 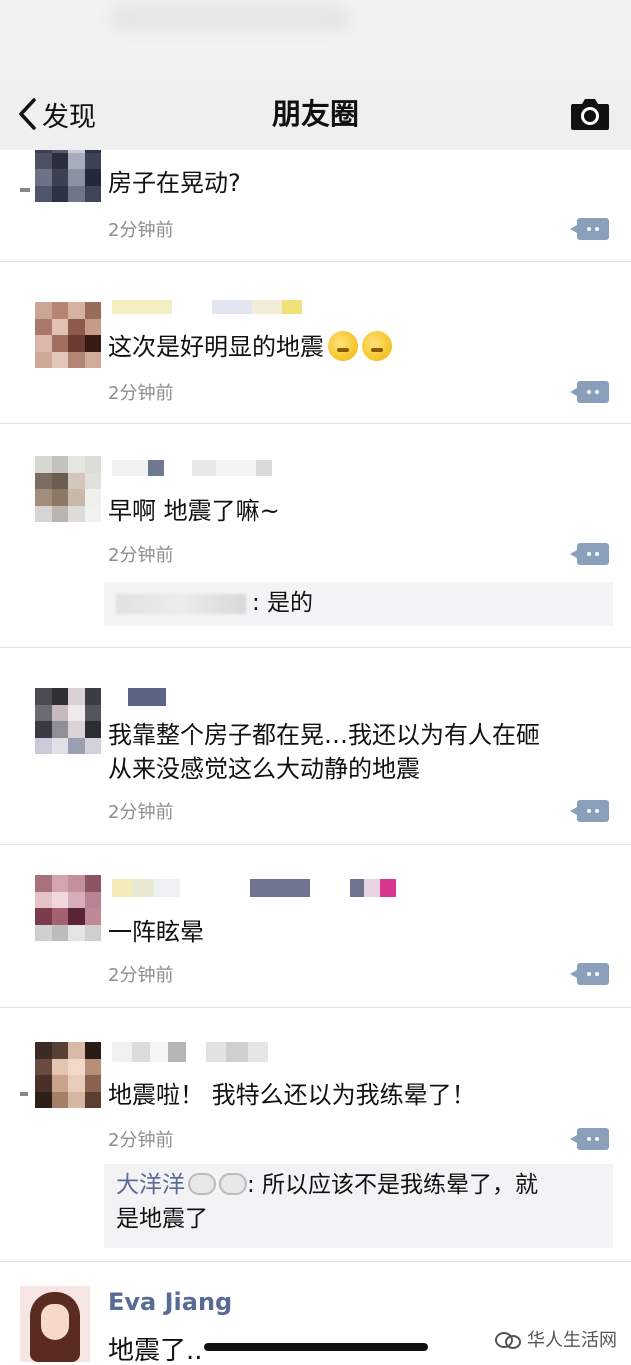 I want to click on post-content: 这次是好明显的地震, so click(x=354, y=347).